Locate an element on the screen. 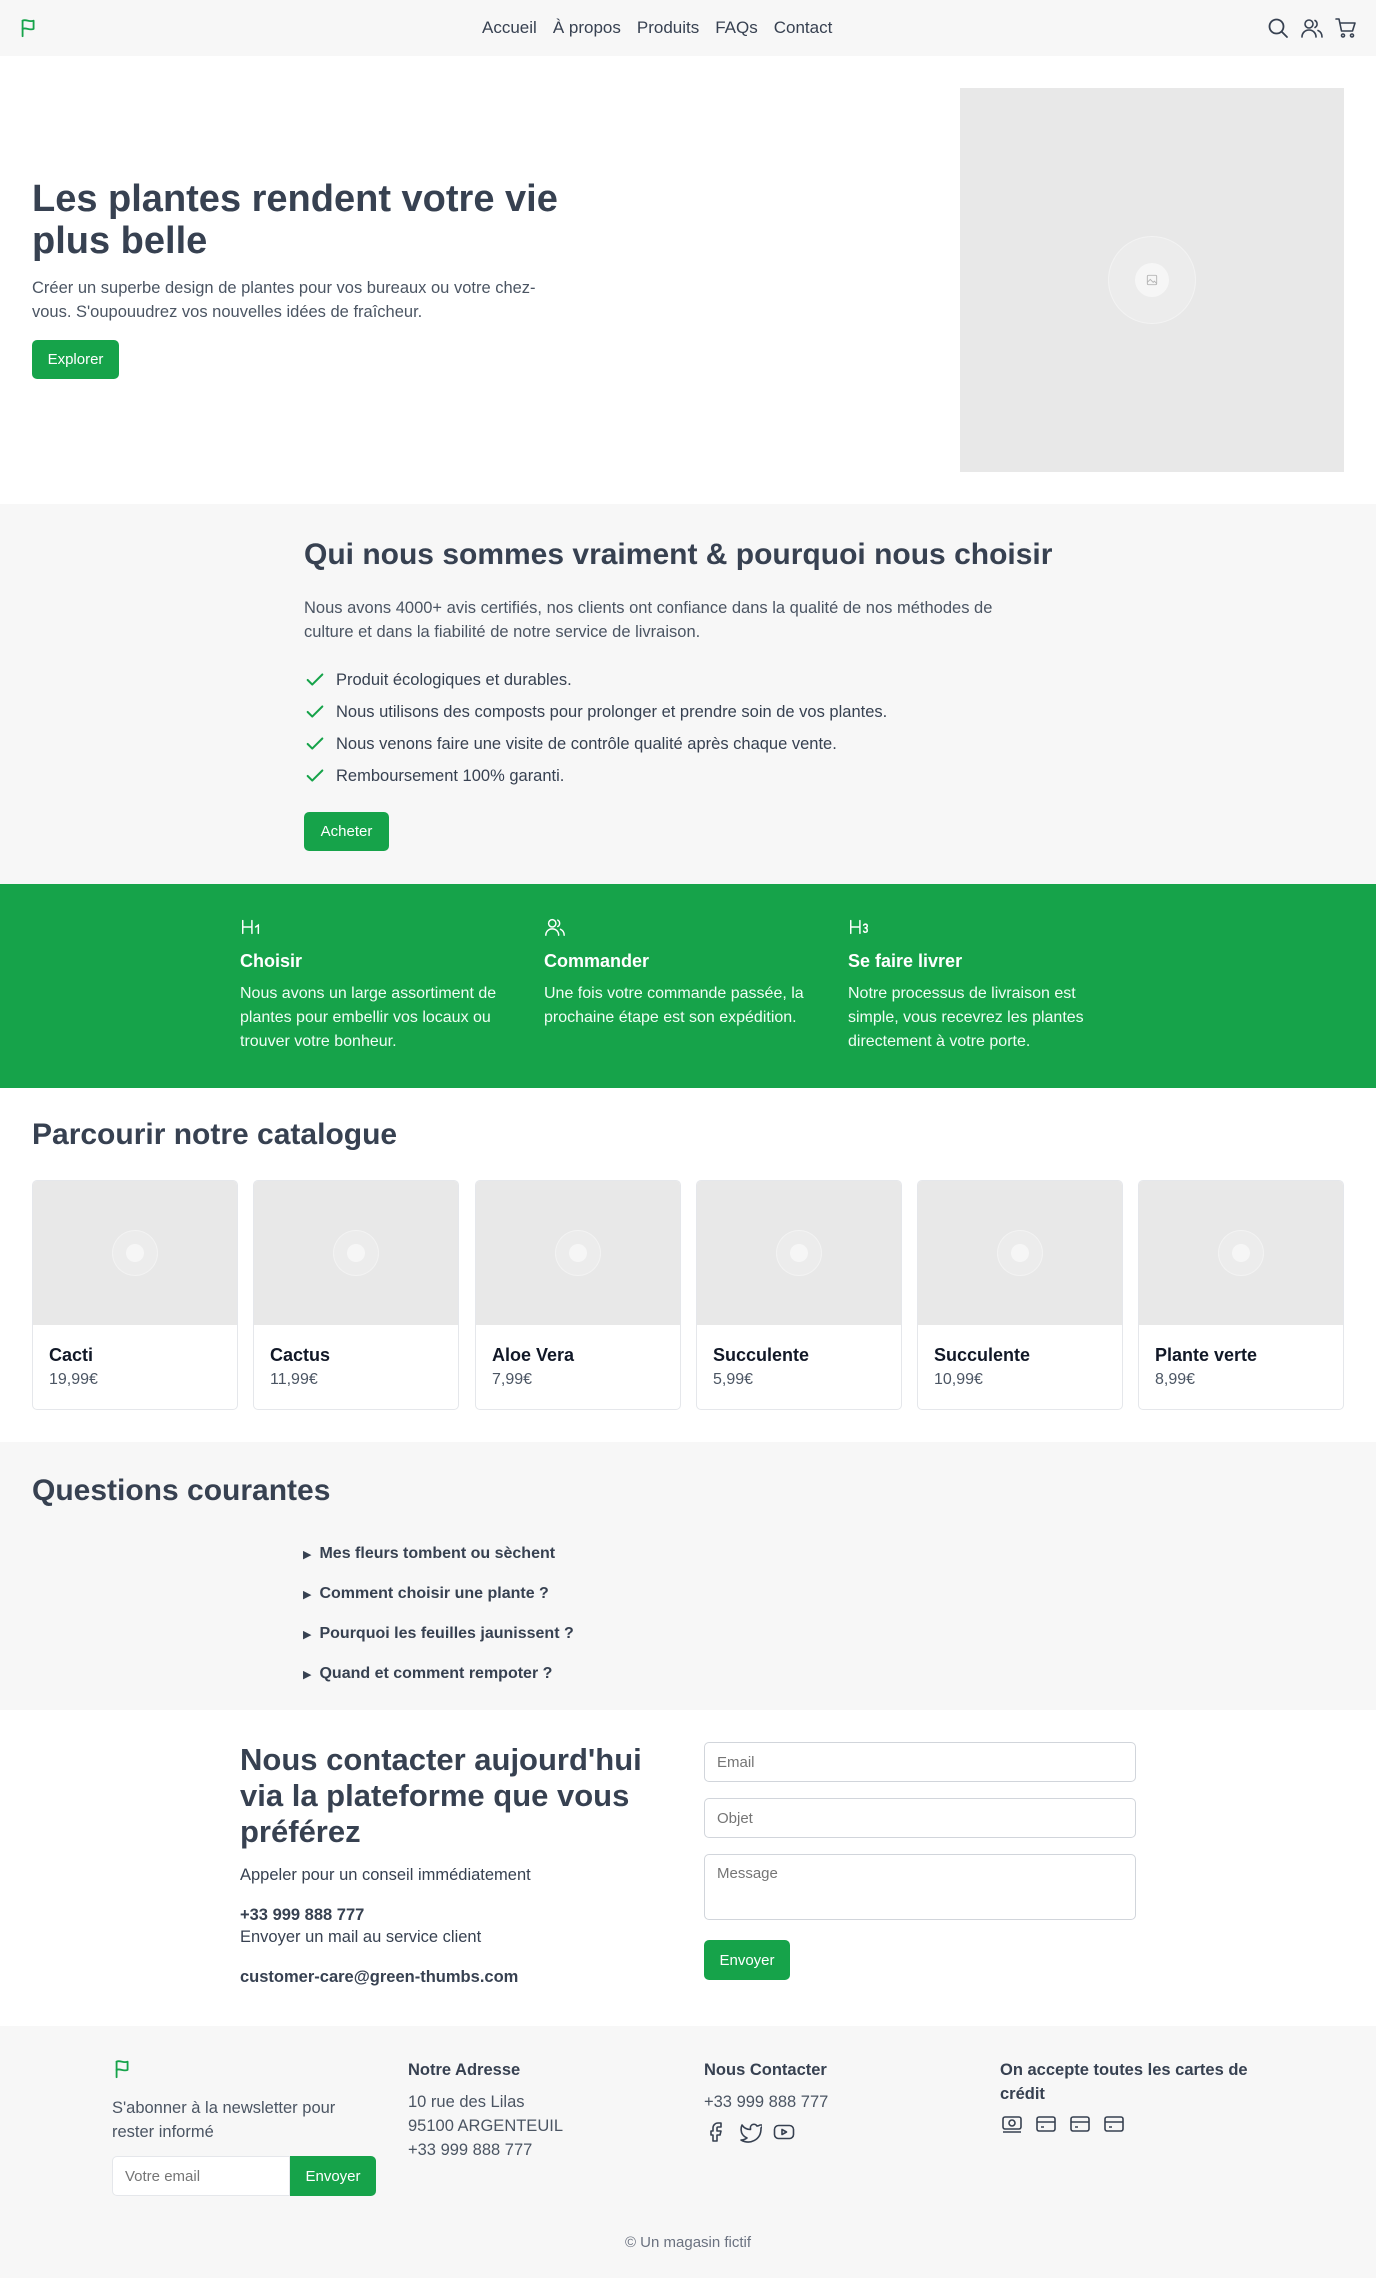 The height and width of the screenshot is (2278, 1376). facebook-icon is located at coordinates (716, 2132).